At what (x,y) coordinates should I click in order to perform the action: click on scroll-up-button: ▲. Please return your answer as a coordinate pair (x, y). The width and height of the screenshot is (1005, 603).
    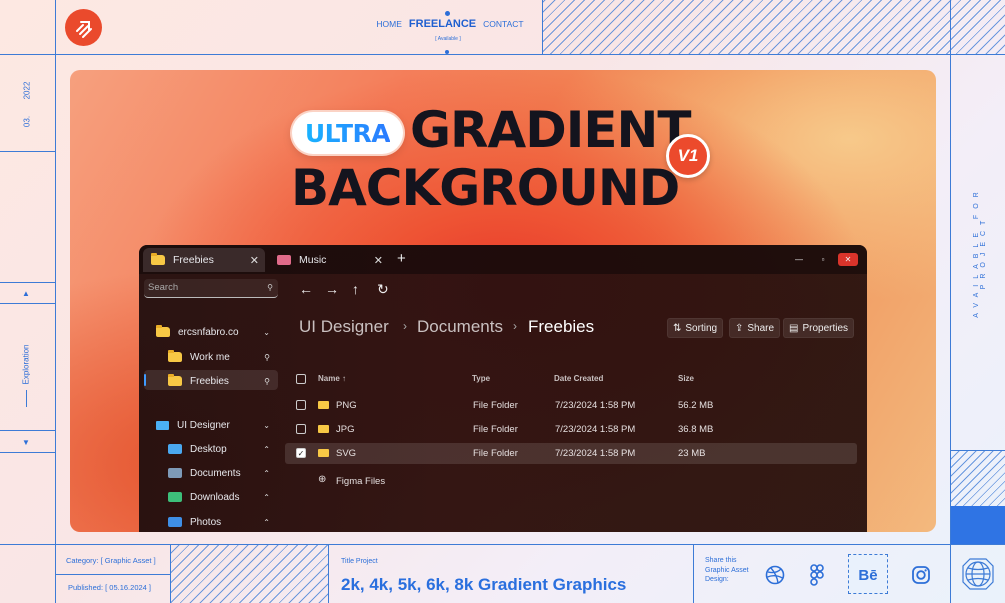
    Looking at the image, I should click on (26, 293).